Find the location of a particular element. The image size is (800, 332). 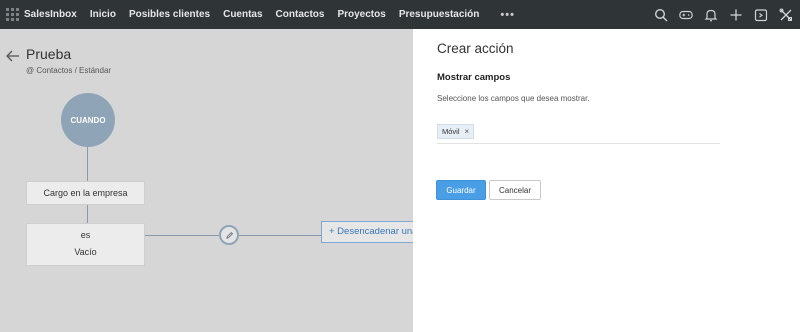

field-tag: Móvil × is located at coordinates (456, 131).